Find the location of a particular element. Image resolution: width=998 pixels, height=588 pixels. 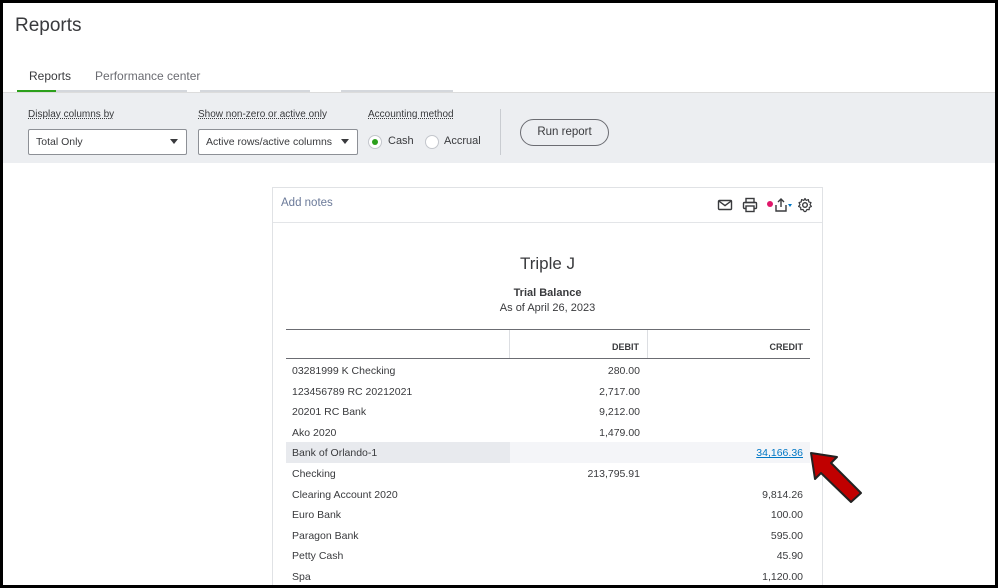

email-icon is located at coordinates (725, 205).